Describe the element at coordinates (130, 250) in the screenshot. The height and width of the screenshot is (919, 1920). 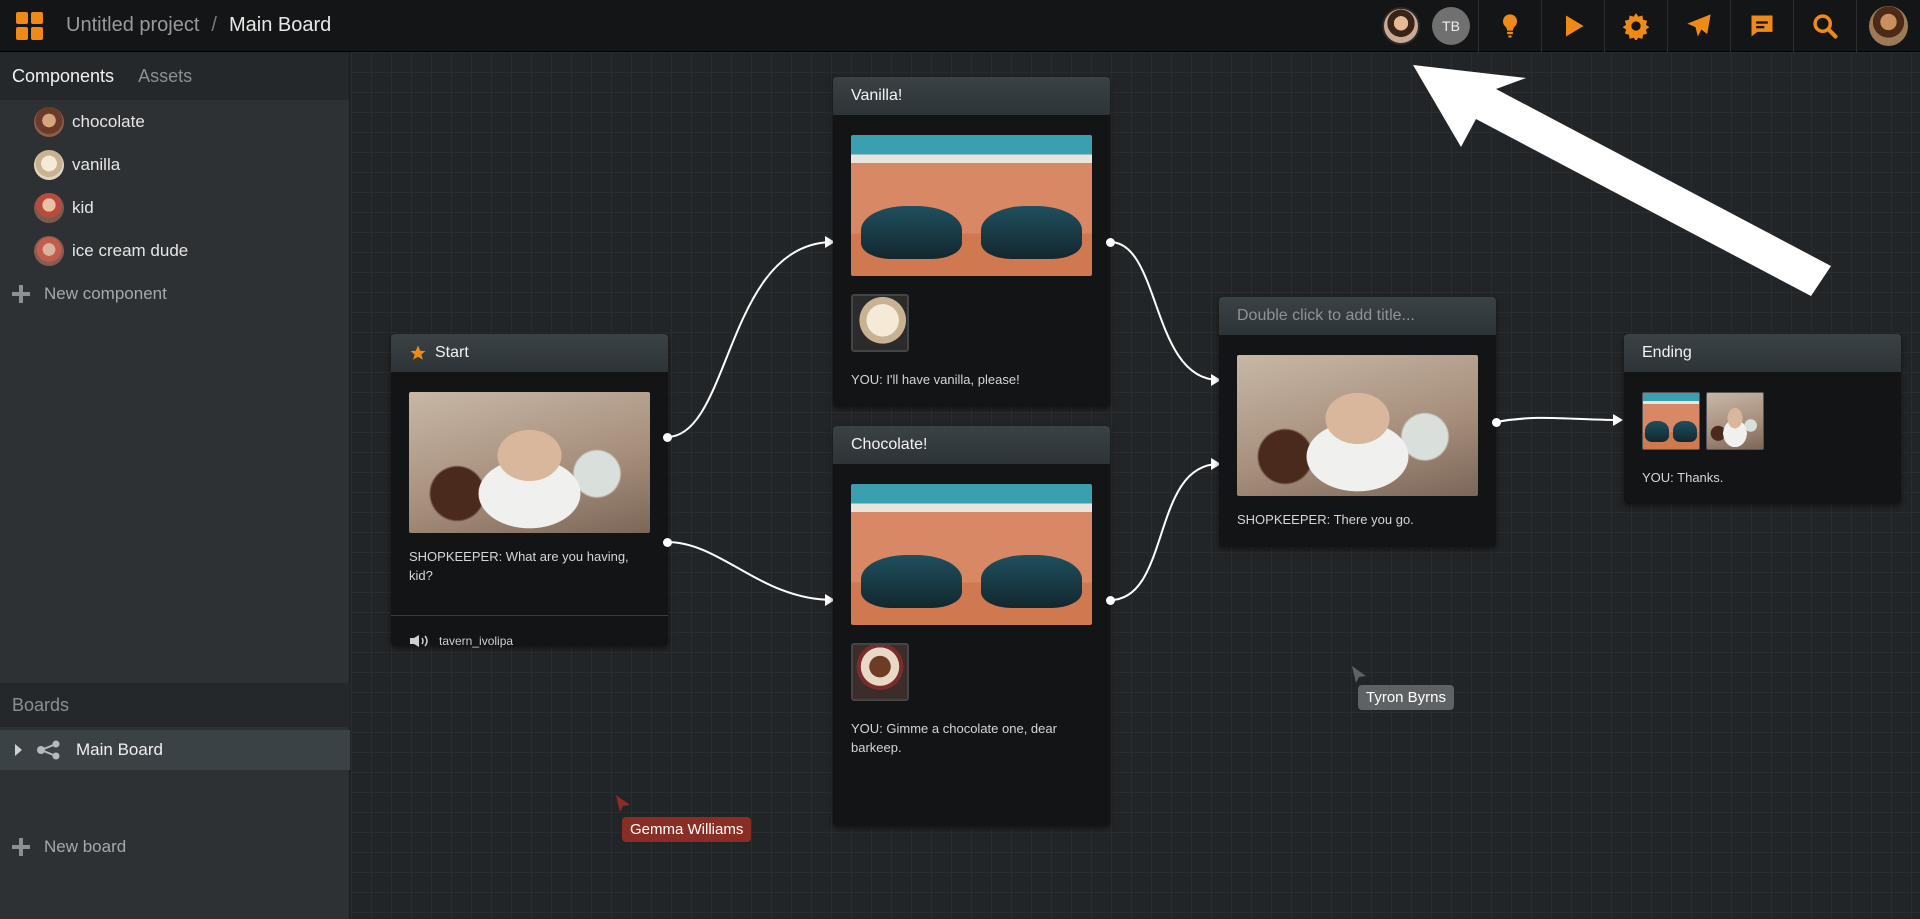
I see `component-label: ice cream dude` at that location.